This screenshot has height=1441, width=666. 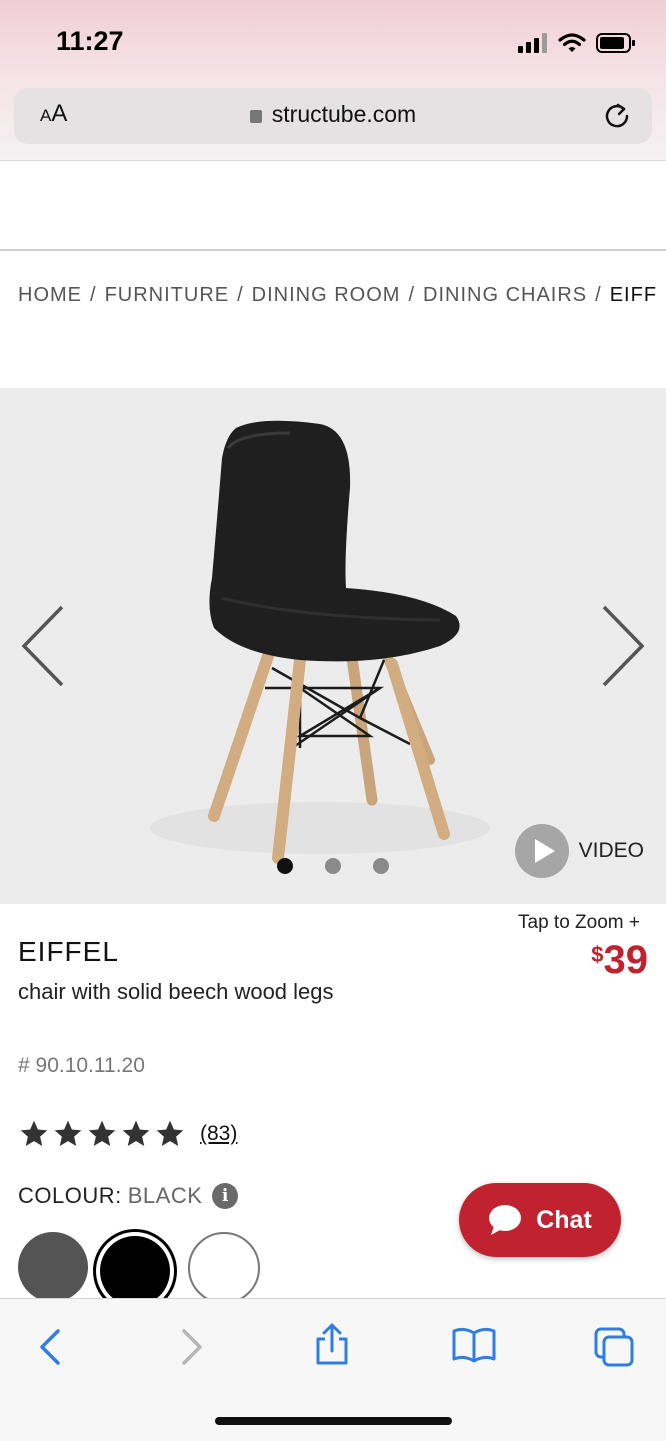 What do you see at coordinates (617, 115) in the screenshot?
I see `reload-icon` at bounding box center [617, 115].